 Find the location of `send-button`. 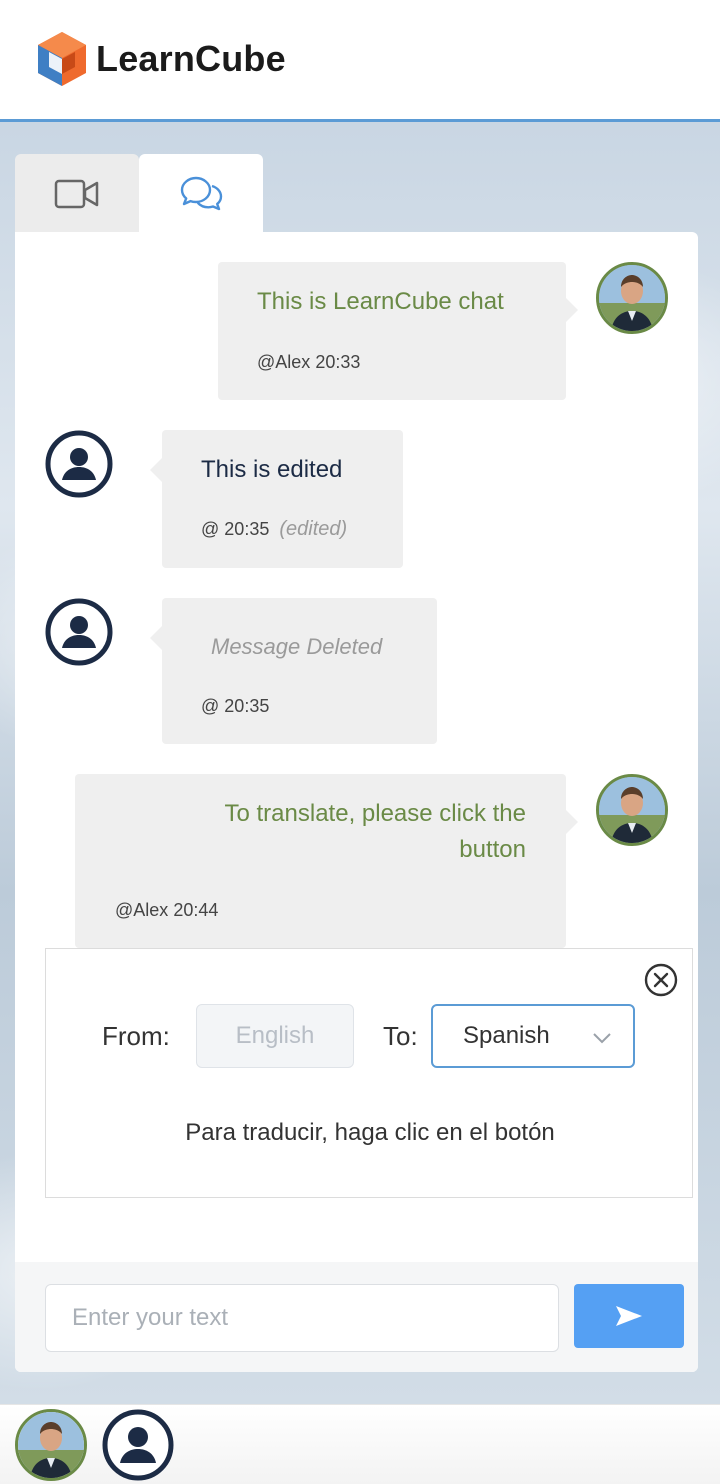

send-button is located at coordinates (629, 1316).